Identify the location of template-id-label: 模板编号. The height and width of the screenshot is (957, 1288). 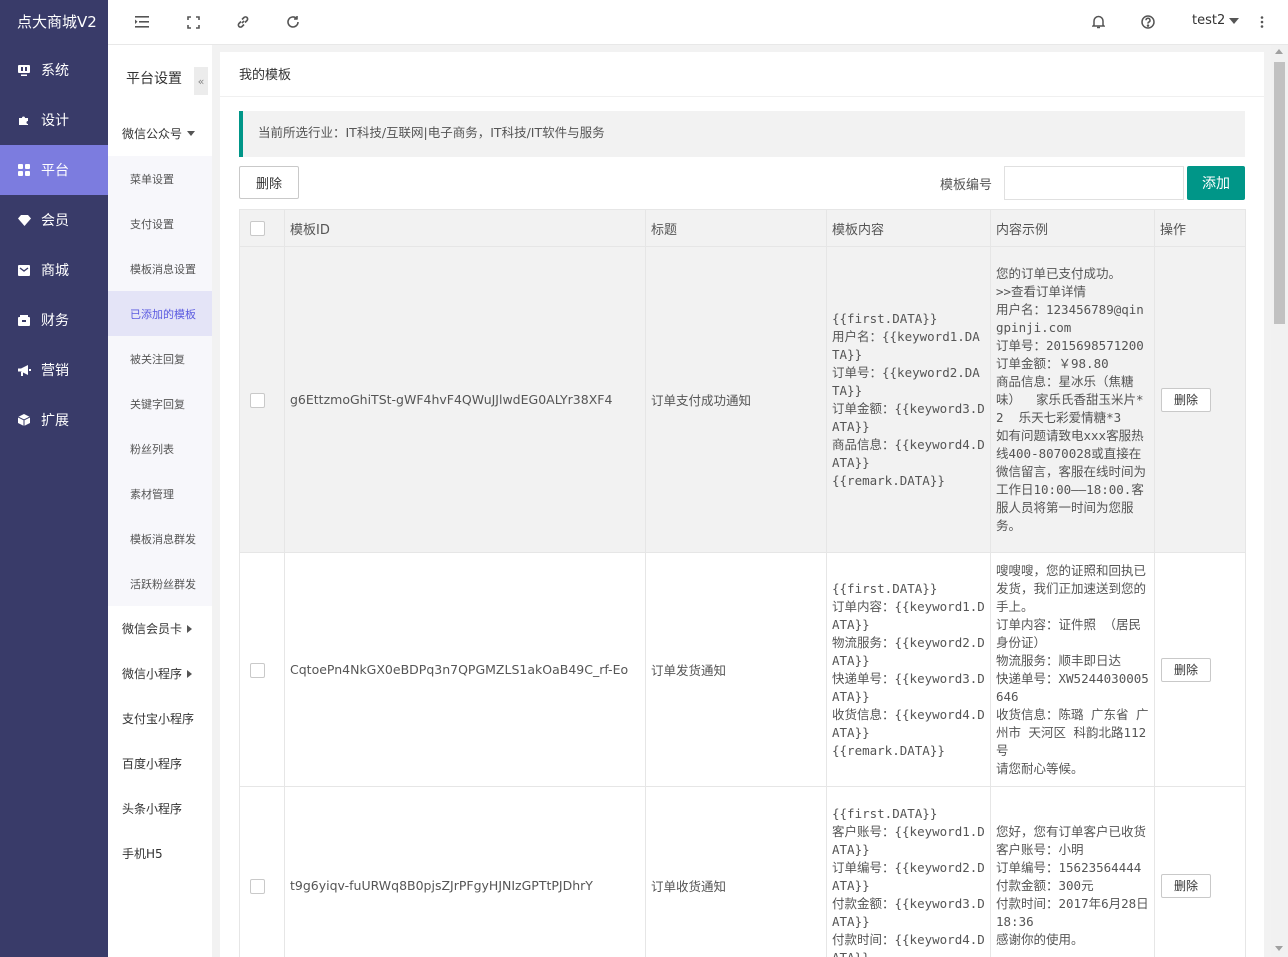
(966, 185).